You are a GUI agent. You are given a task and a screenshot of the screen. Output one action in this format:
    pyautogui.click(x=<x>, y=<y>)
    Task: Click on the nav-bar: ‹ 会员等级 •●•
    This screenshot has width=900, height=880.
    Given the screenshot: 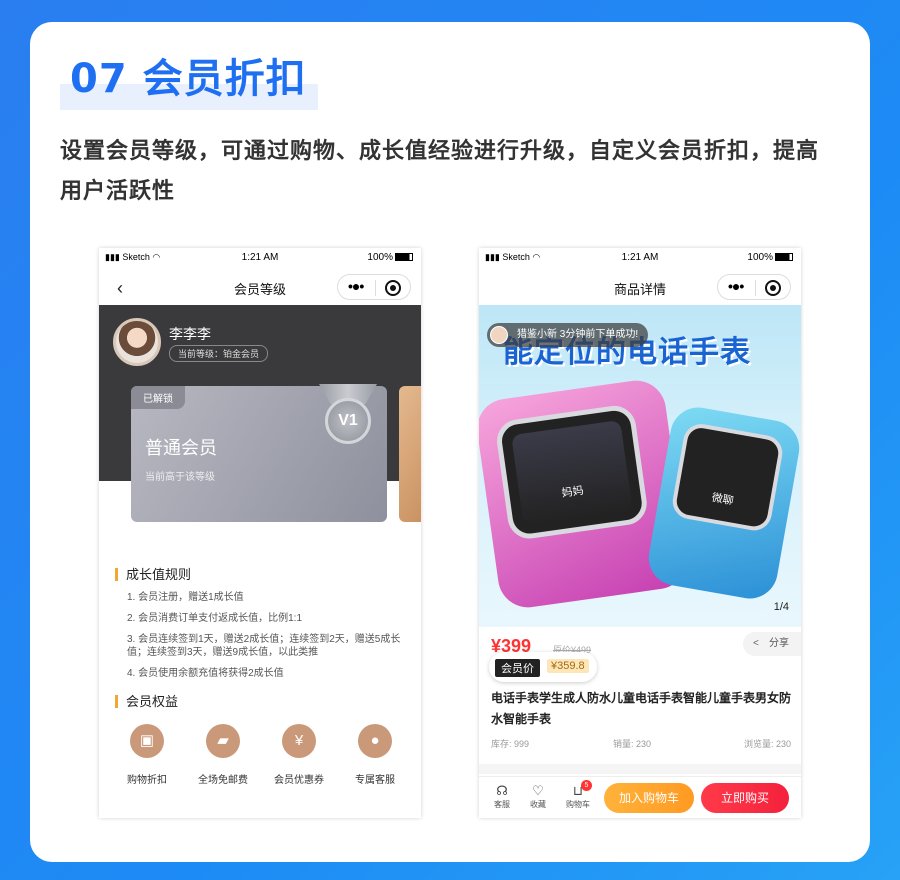 What is the action you would take?
    pyautogui.click(x=260, y=287)
    